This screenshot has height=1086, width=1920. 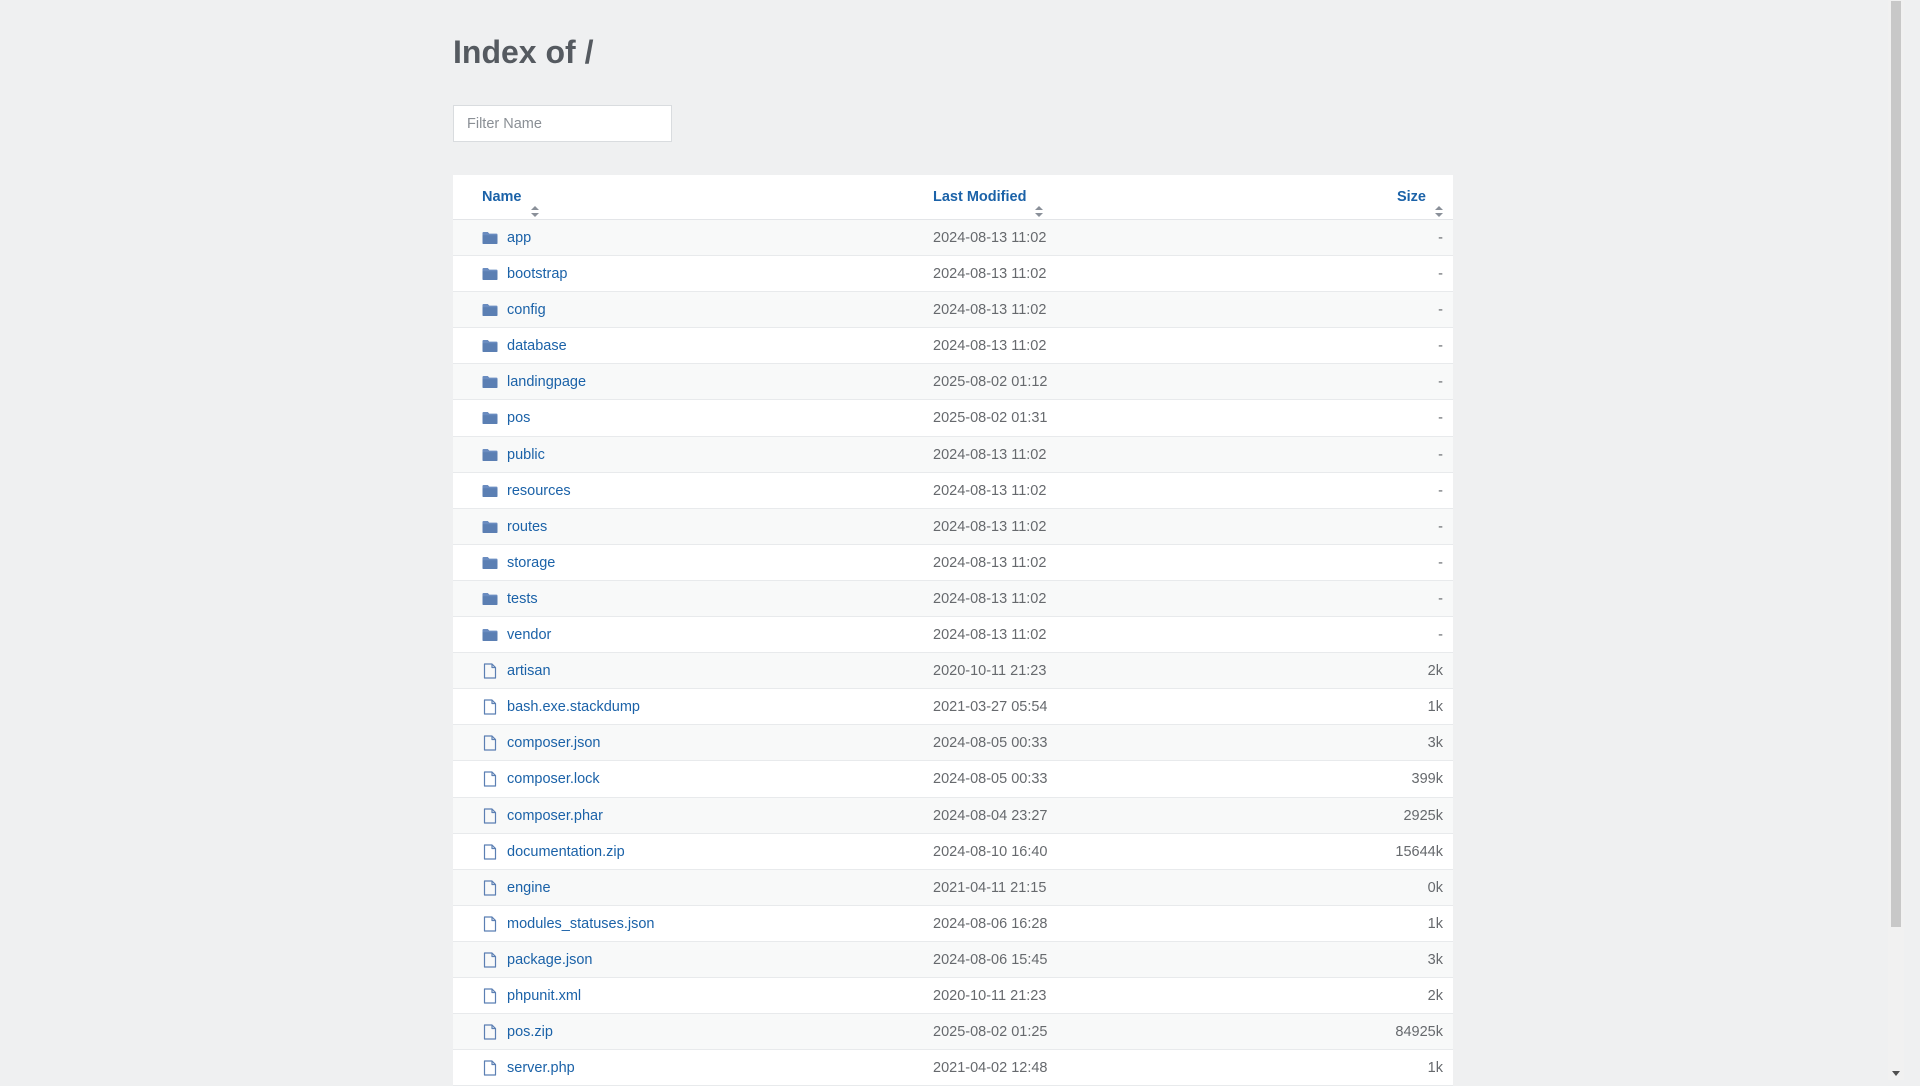 What do you see at coordinates (539, 491) in the screenshot?
I see `folder-link: resources` at bounding box center [539, 491].